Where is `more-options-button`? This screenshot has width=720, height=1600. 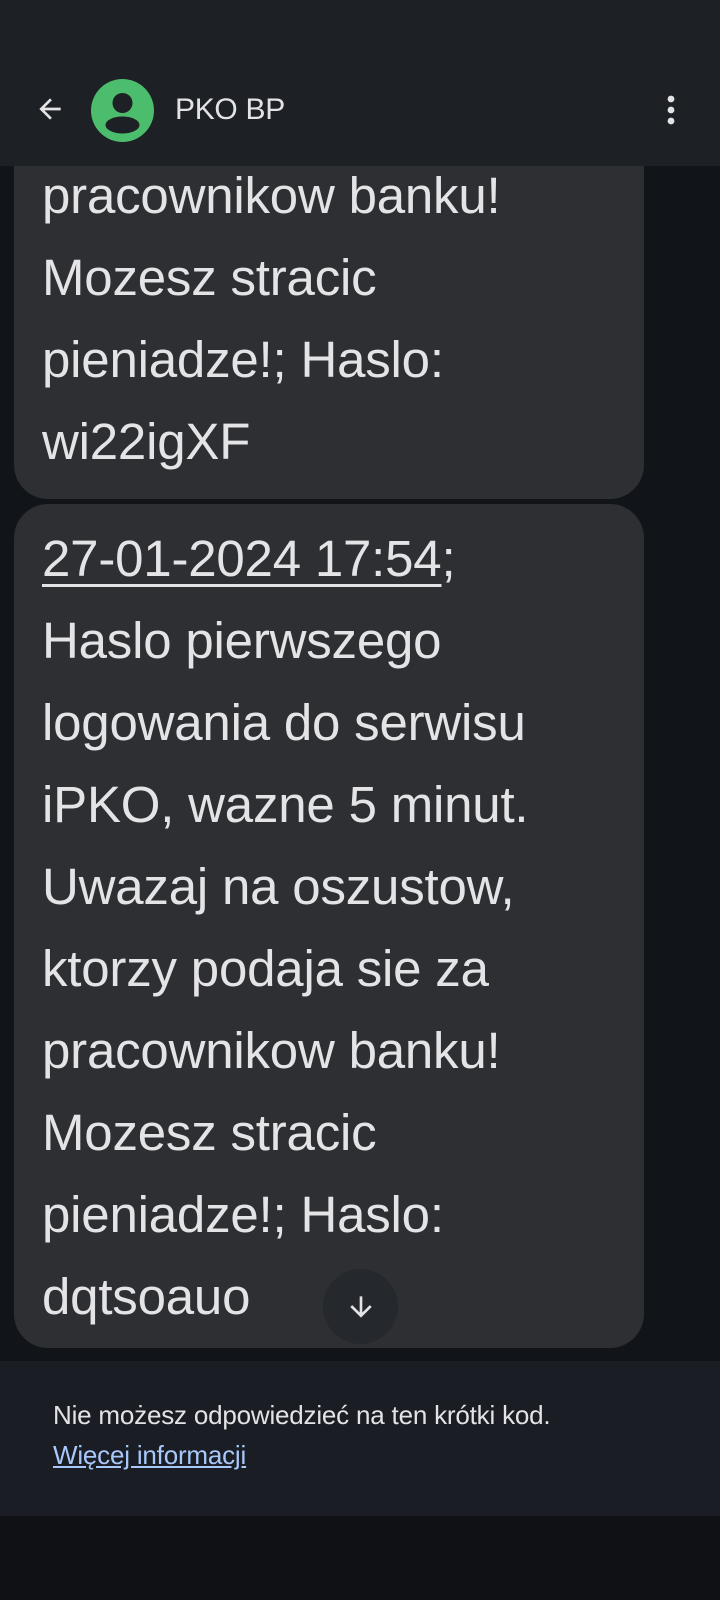 more-options-button is located at coordinates (671, 110).